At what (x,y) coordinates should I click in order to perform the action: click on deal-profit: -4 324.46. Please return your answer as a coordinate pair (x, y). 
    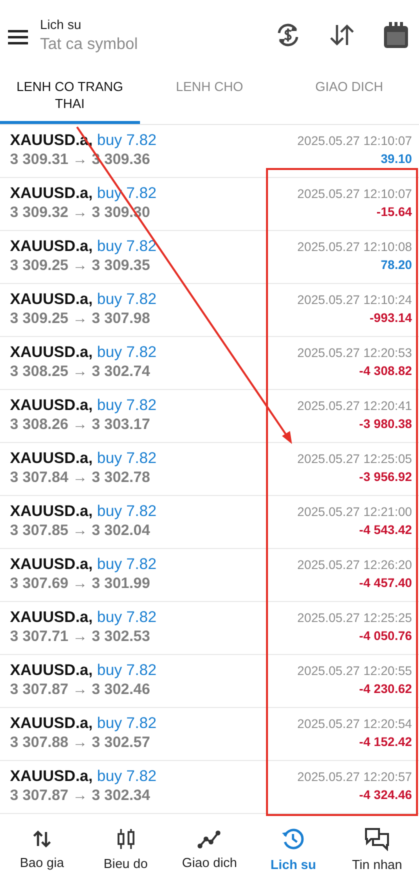
    Looking at the image, I should click on (385, 795).